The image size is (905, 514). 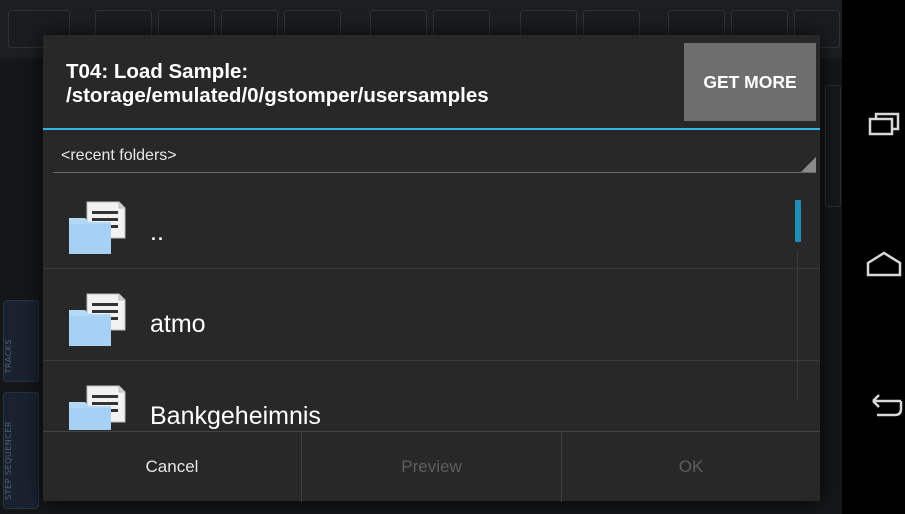 What do you see at coordinates (750, 82) in the screenshot?
I see `get-more-button: GET MORE` at bounding box center [750, 82].